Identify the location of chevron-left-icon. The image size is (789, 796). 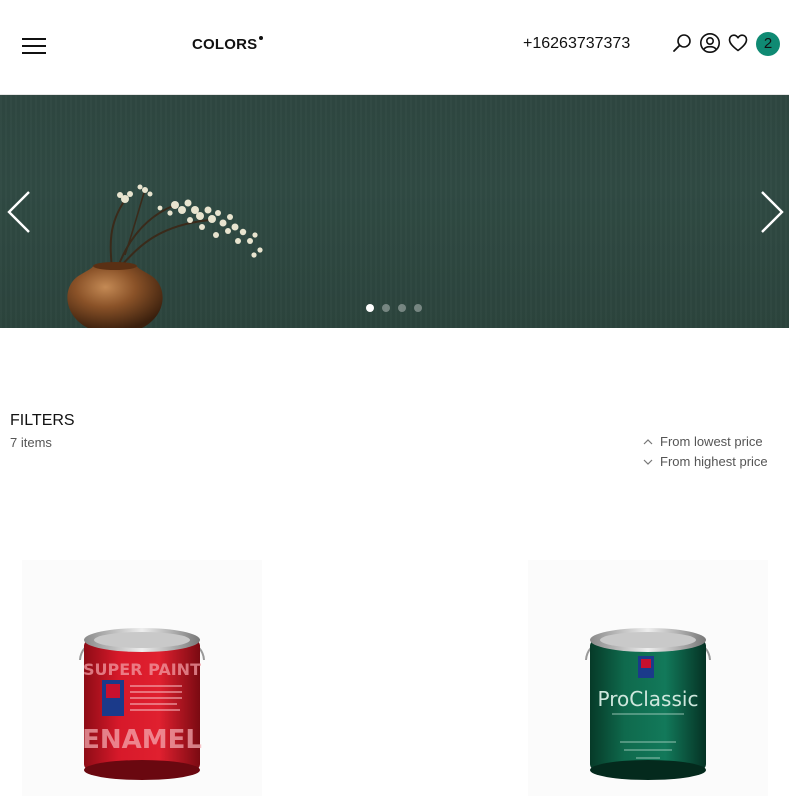
(20, 212).